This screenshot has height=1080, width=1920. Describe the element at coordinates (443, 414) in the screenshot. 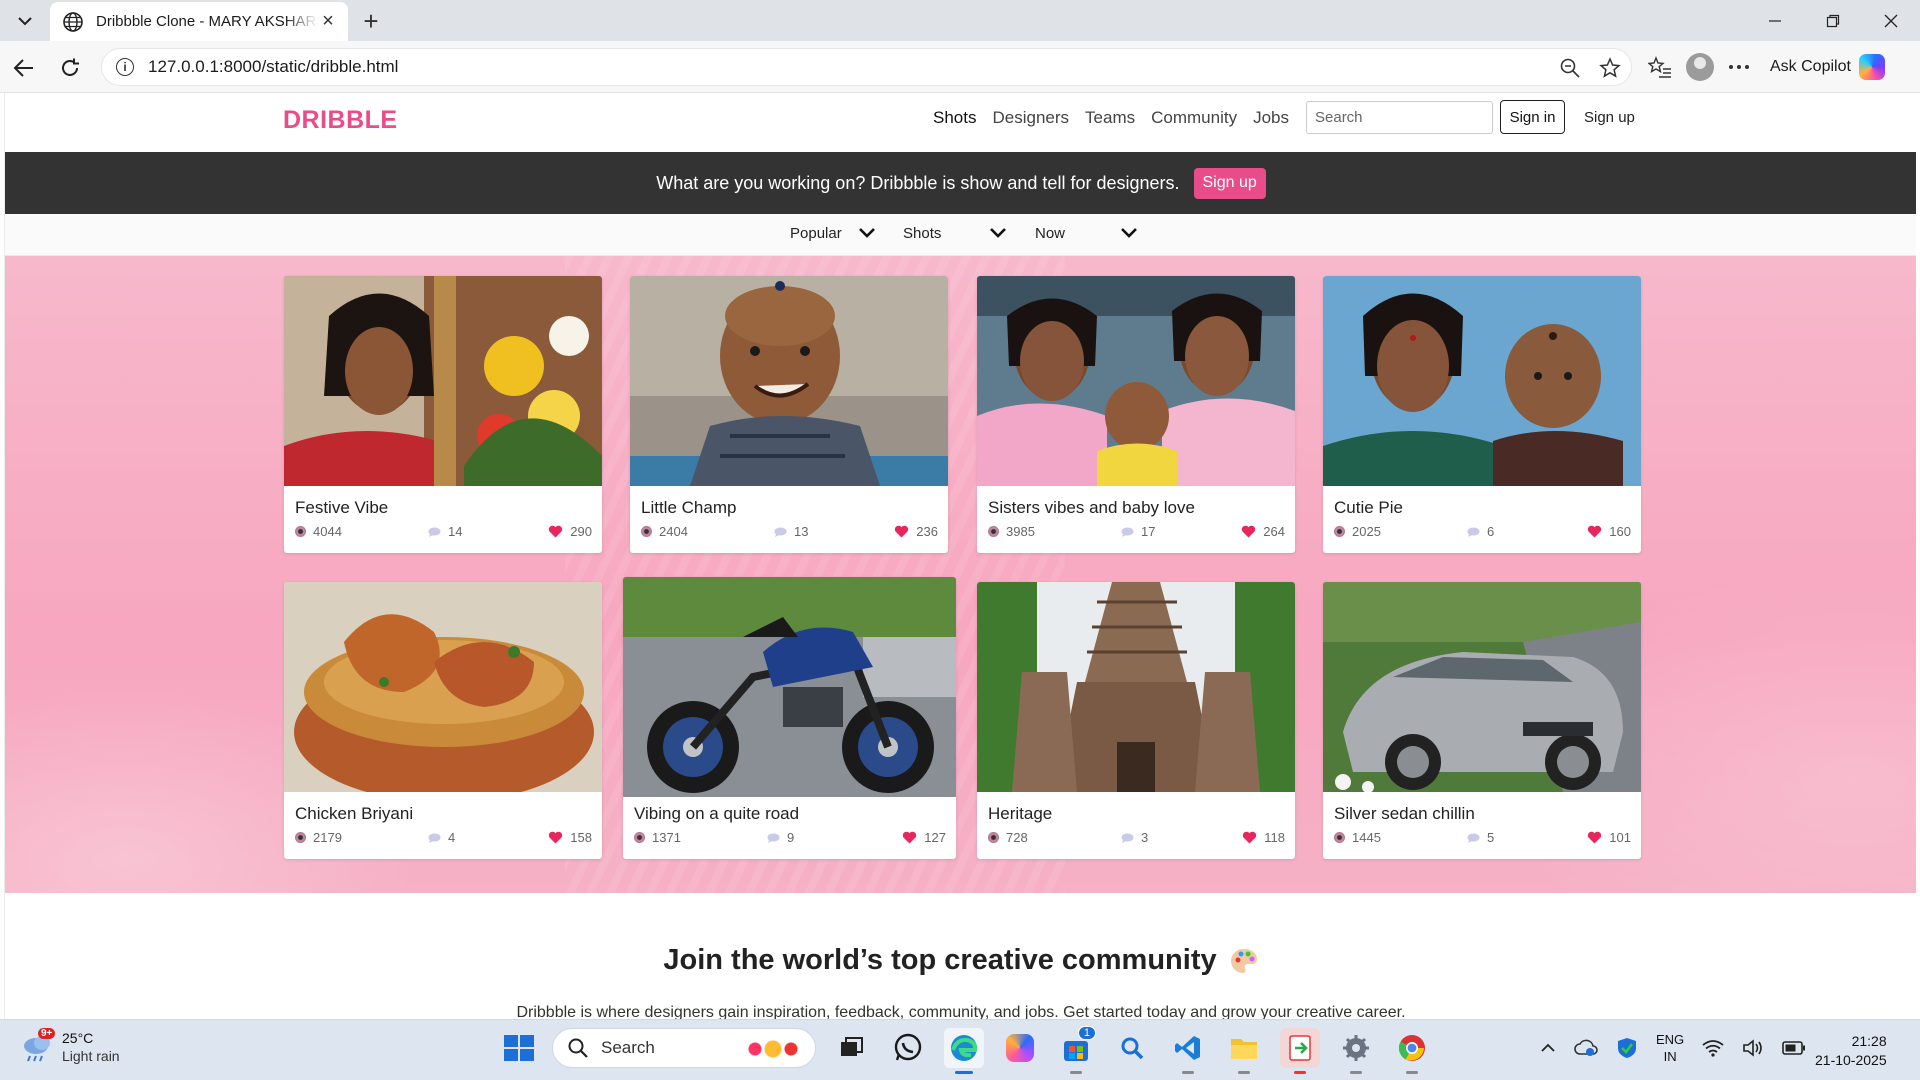

I see `shot-card: Festive Vibe 4044 14 290` at that location.